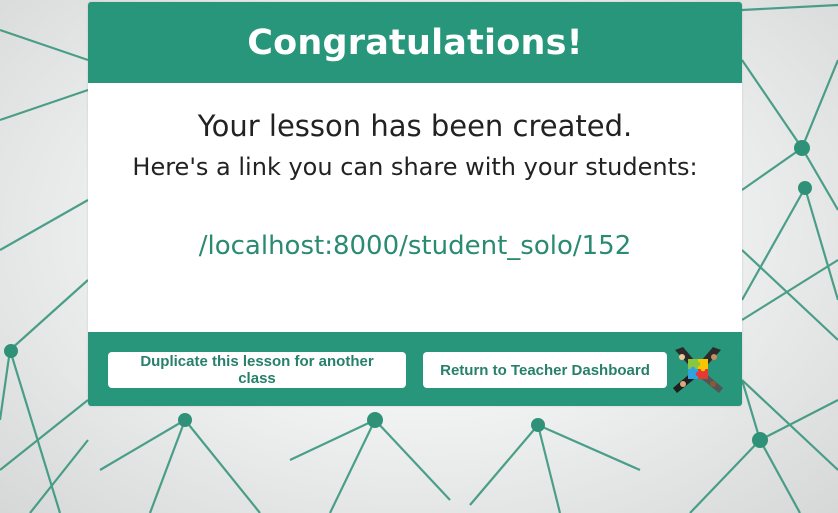 The image size is (838, 513). Describe the element at coordinates (698, 370) in the screenshot. I see `puzzle-hands-logo-icon` at that location.